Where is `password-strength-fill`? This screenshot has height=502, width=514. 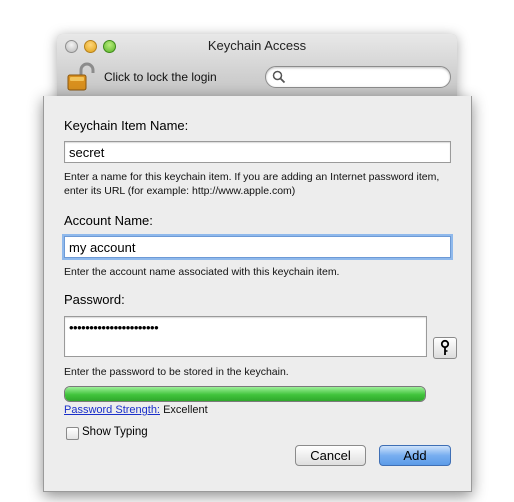
password-strength-fill is located at coordinates (245, 394).